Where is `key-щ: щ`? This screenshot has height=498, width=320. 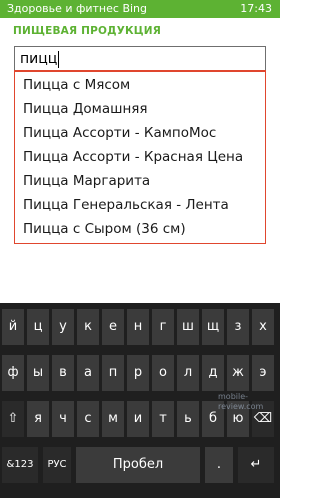 key-щ: щ is located at coordinates (213, 327).